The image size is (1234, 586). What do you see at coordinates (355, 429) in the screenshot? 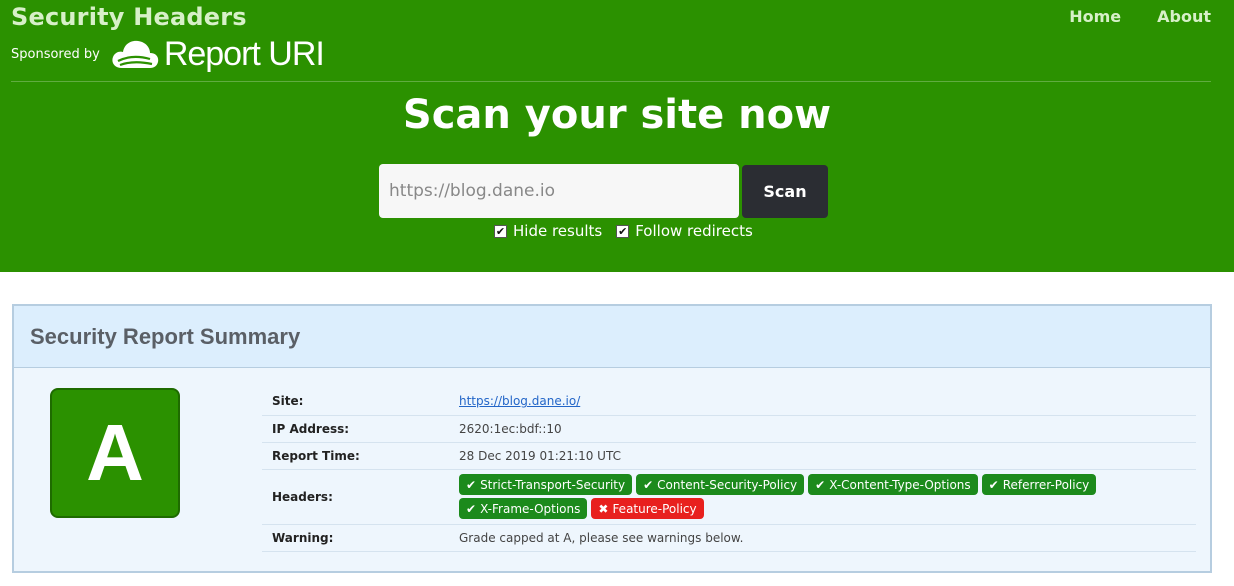
I see `ip-label: IP Address:` at bounding box center [355, 429].